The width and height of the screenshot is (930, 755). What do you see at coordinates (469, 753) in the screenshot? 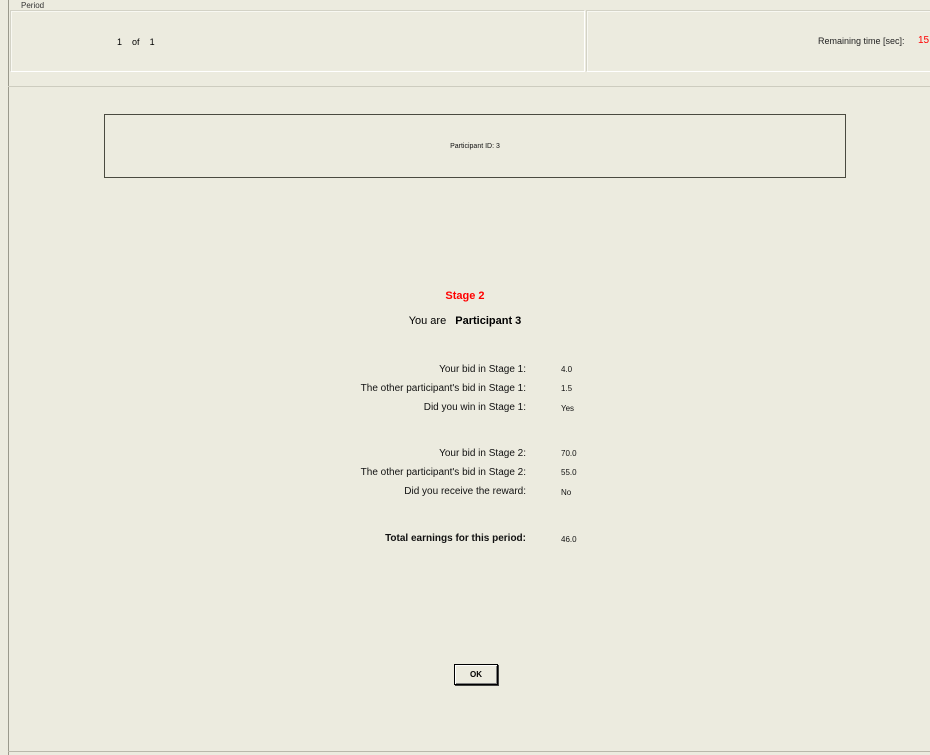
I see `bottom-frame-edge` at bounding box center [469, 753].